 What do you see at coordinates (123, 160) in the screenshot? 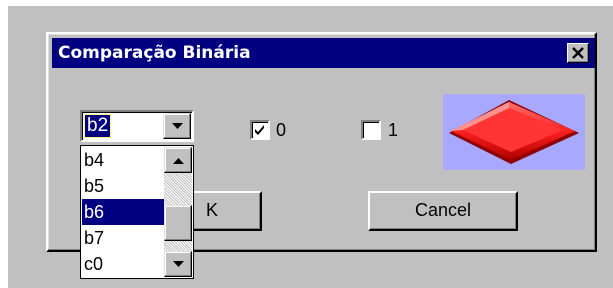
I see `list-item: b4` at bounding box center [123, 160].